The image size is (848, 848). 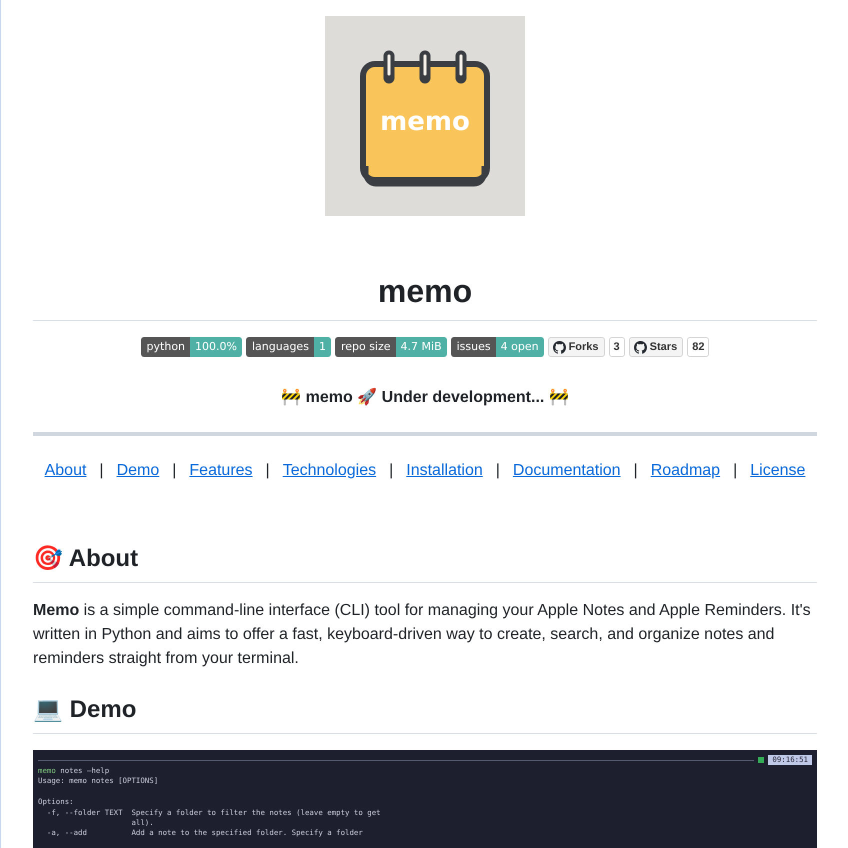 What do you see at coordinates (616, 347) in the screenshot?
I see `count-badge: 3` at bounding box center [616, 347].